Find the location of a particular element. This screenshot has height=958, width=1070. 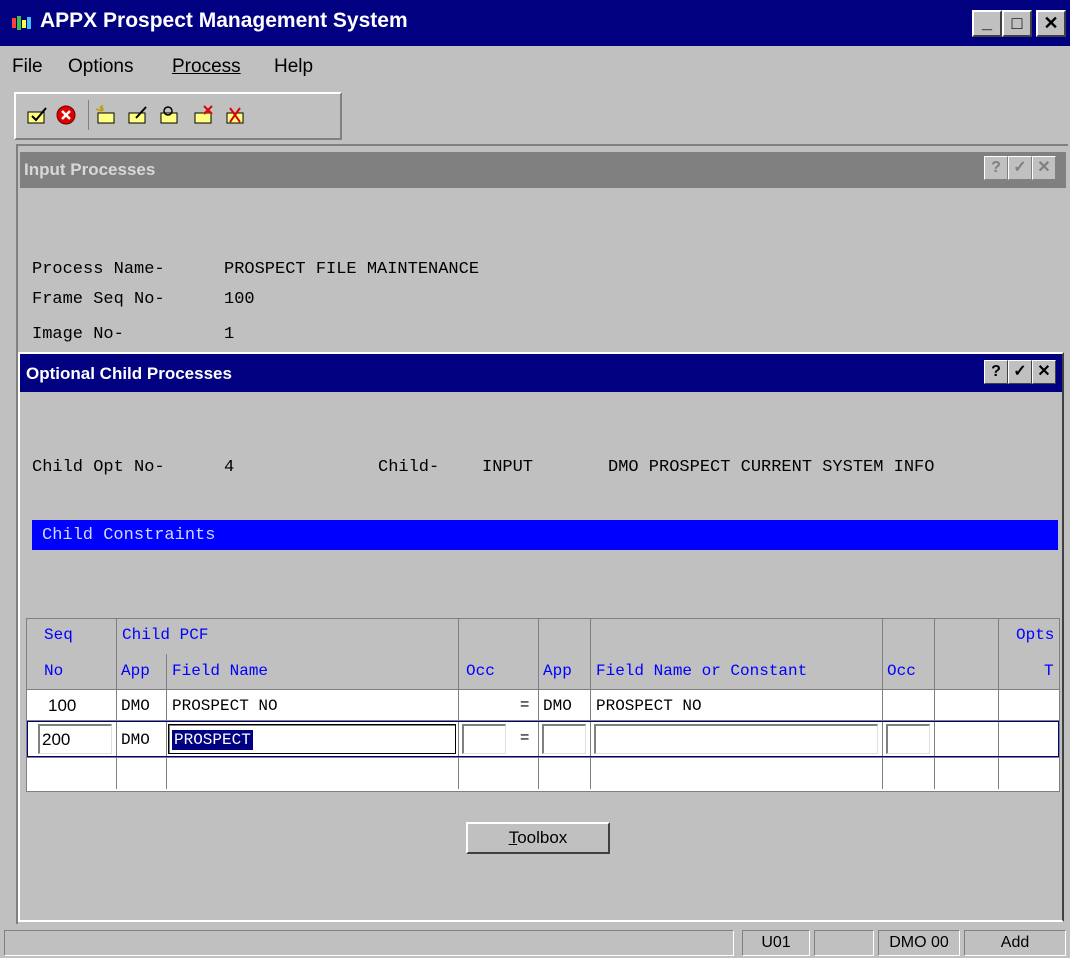

input-close-button: ✕ is located at coordinates (1044, 168).